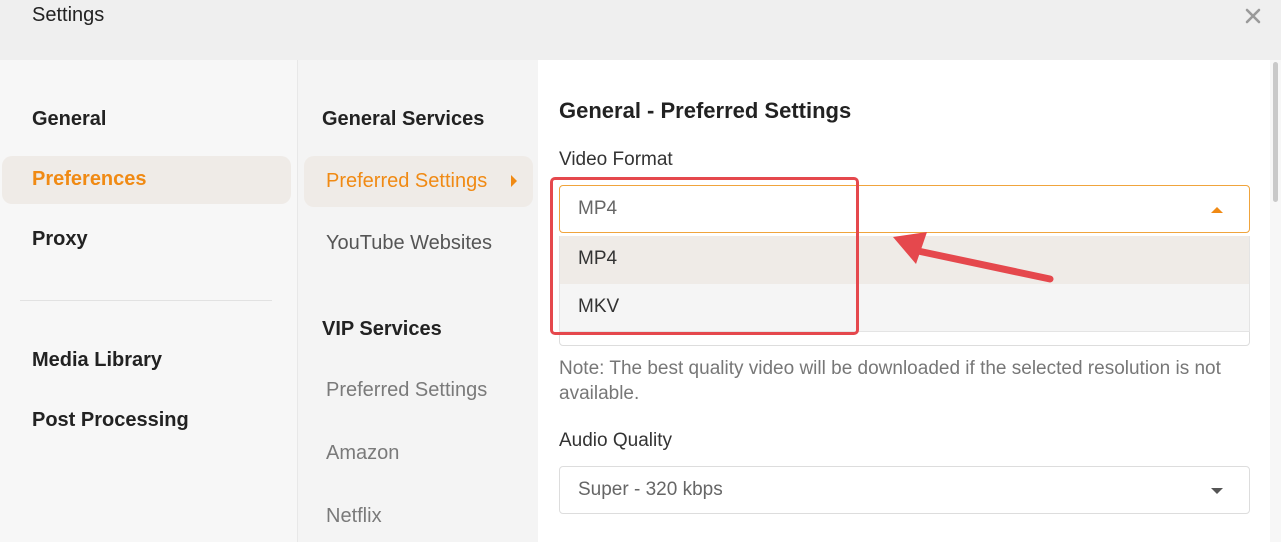 This screenshot has width=1281, height=542. I want to click on caret-down-icon, so click(1217, 491).